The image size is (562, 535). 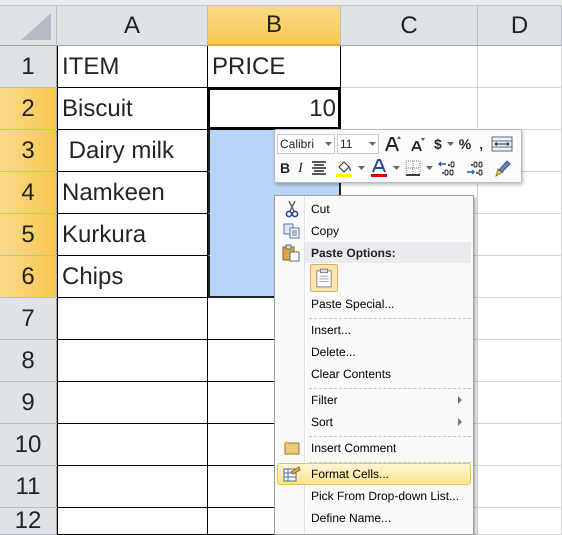 I want to click on dropdown-value: 11, so click(x=346, y=144).